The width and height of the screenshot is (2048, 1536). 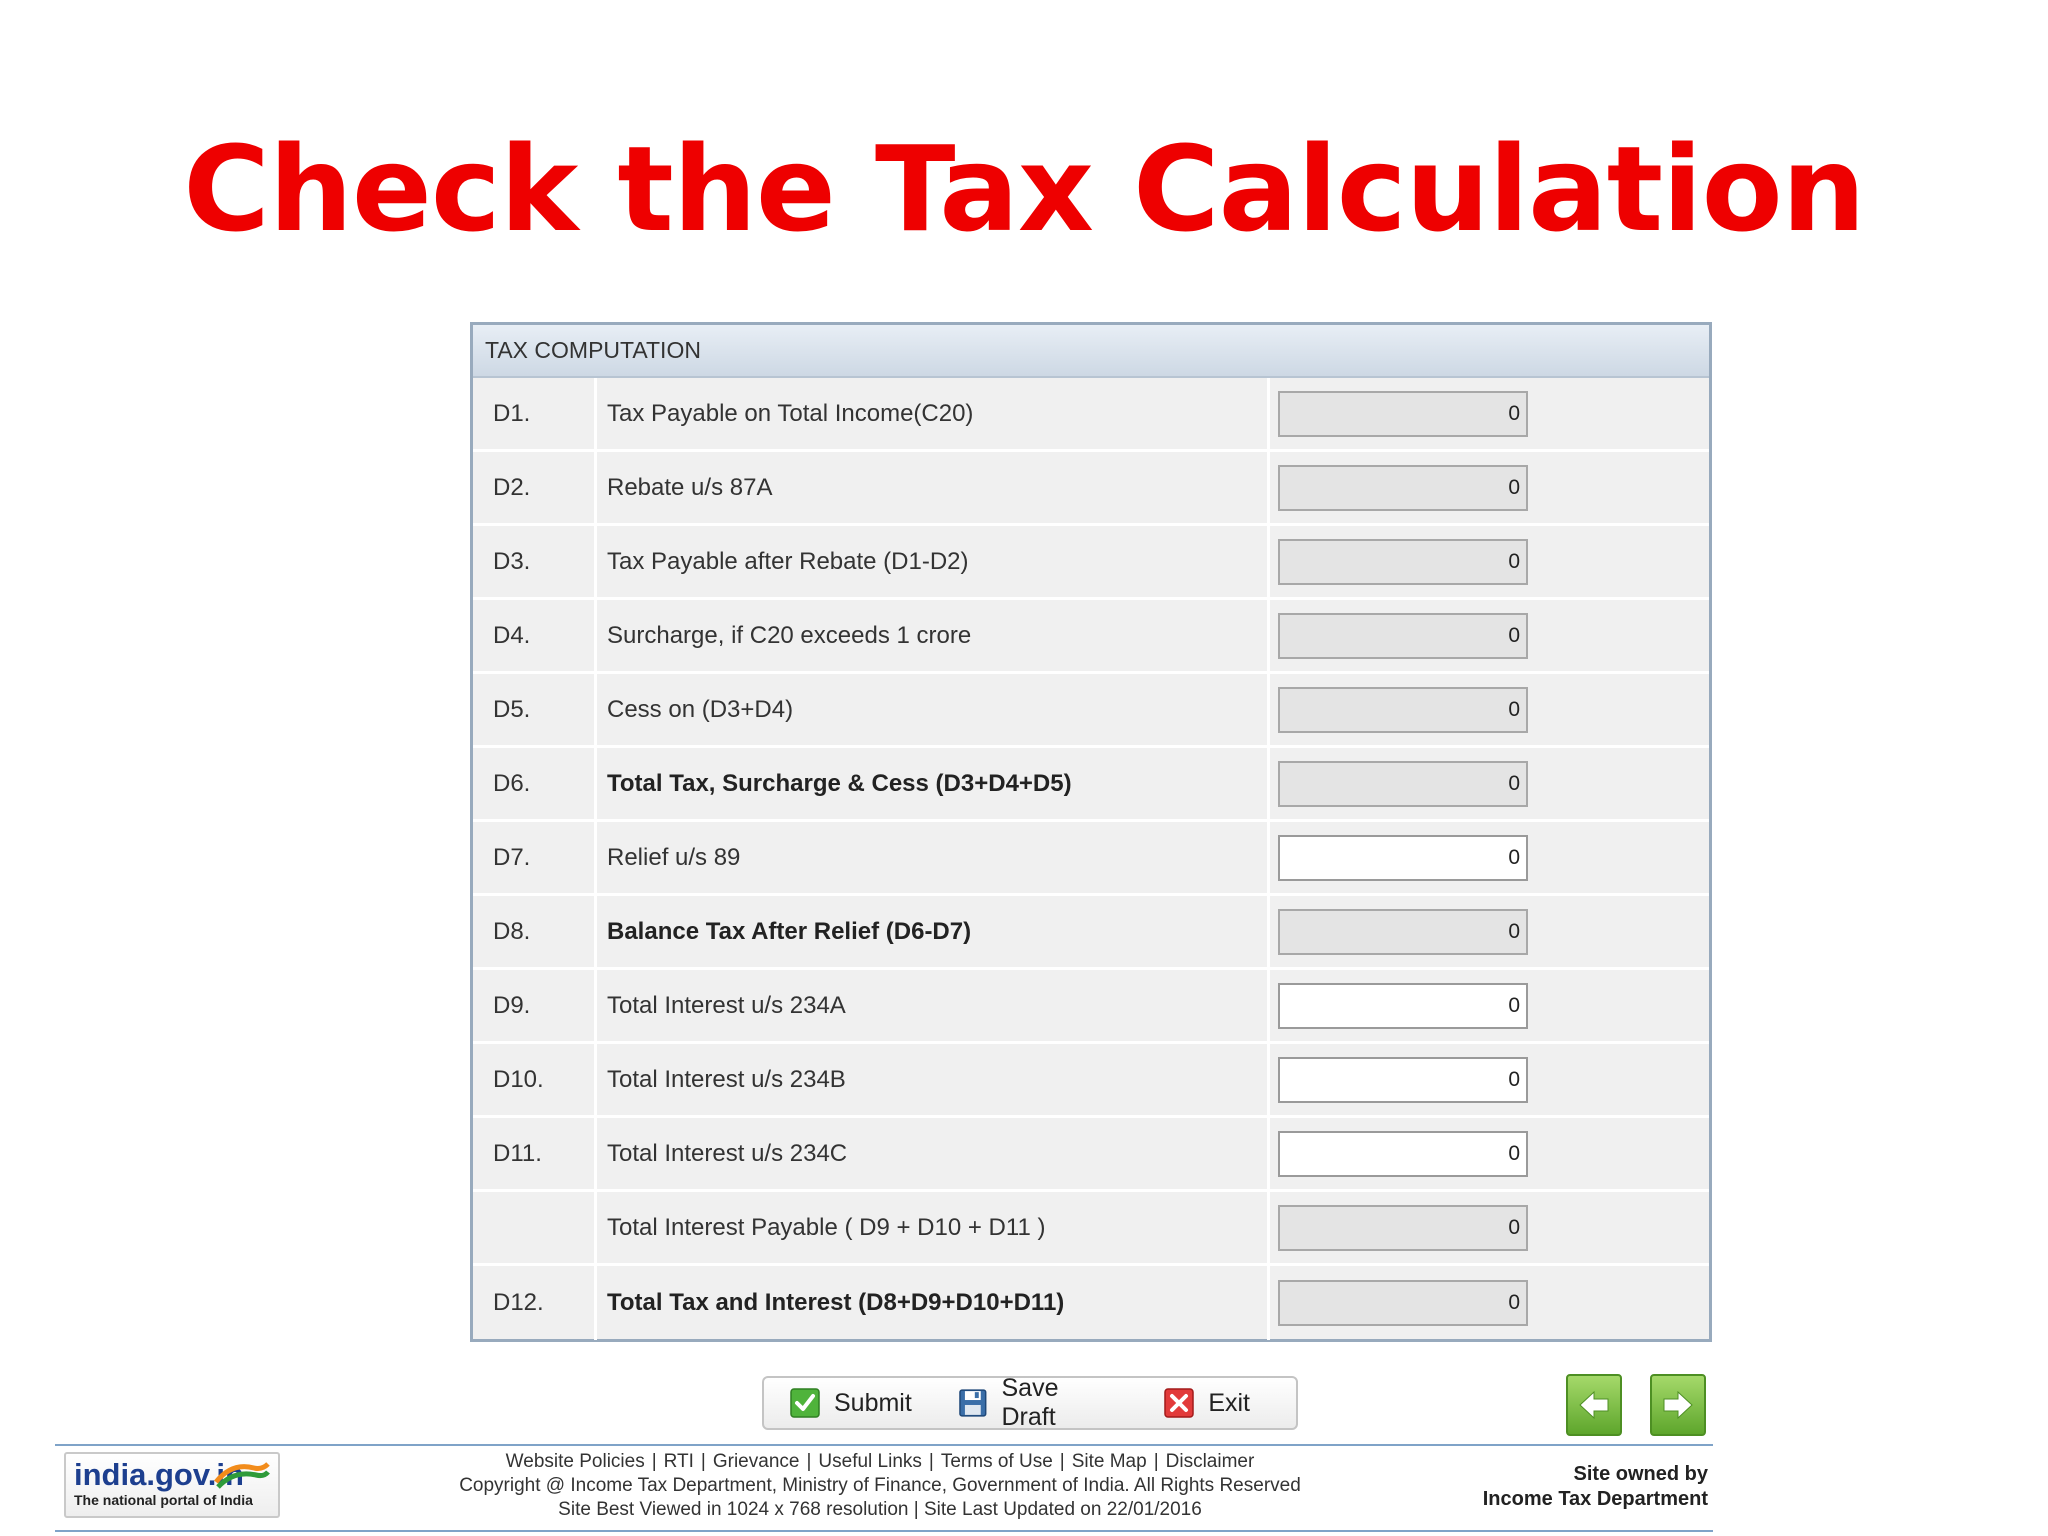 I want to click on footer-link: Terms of Use, so click(x=997, y=1461).